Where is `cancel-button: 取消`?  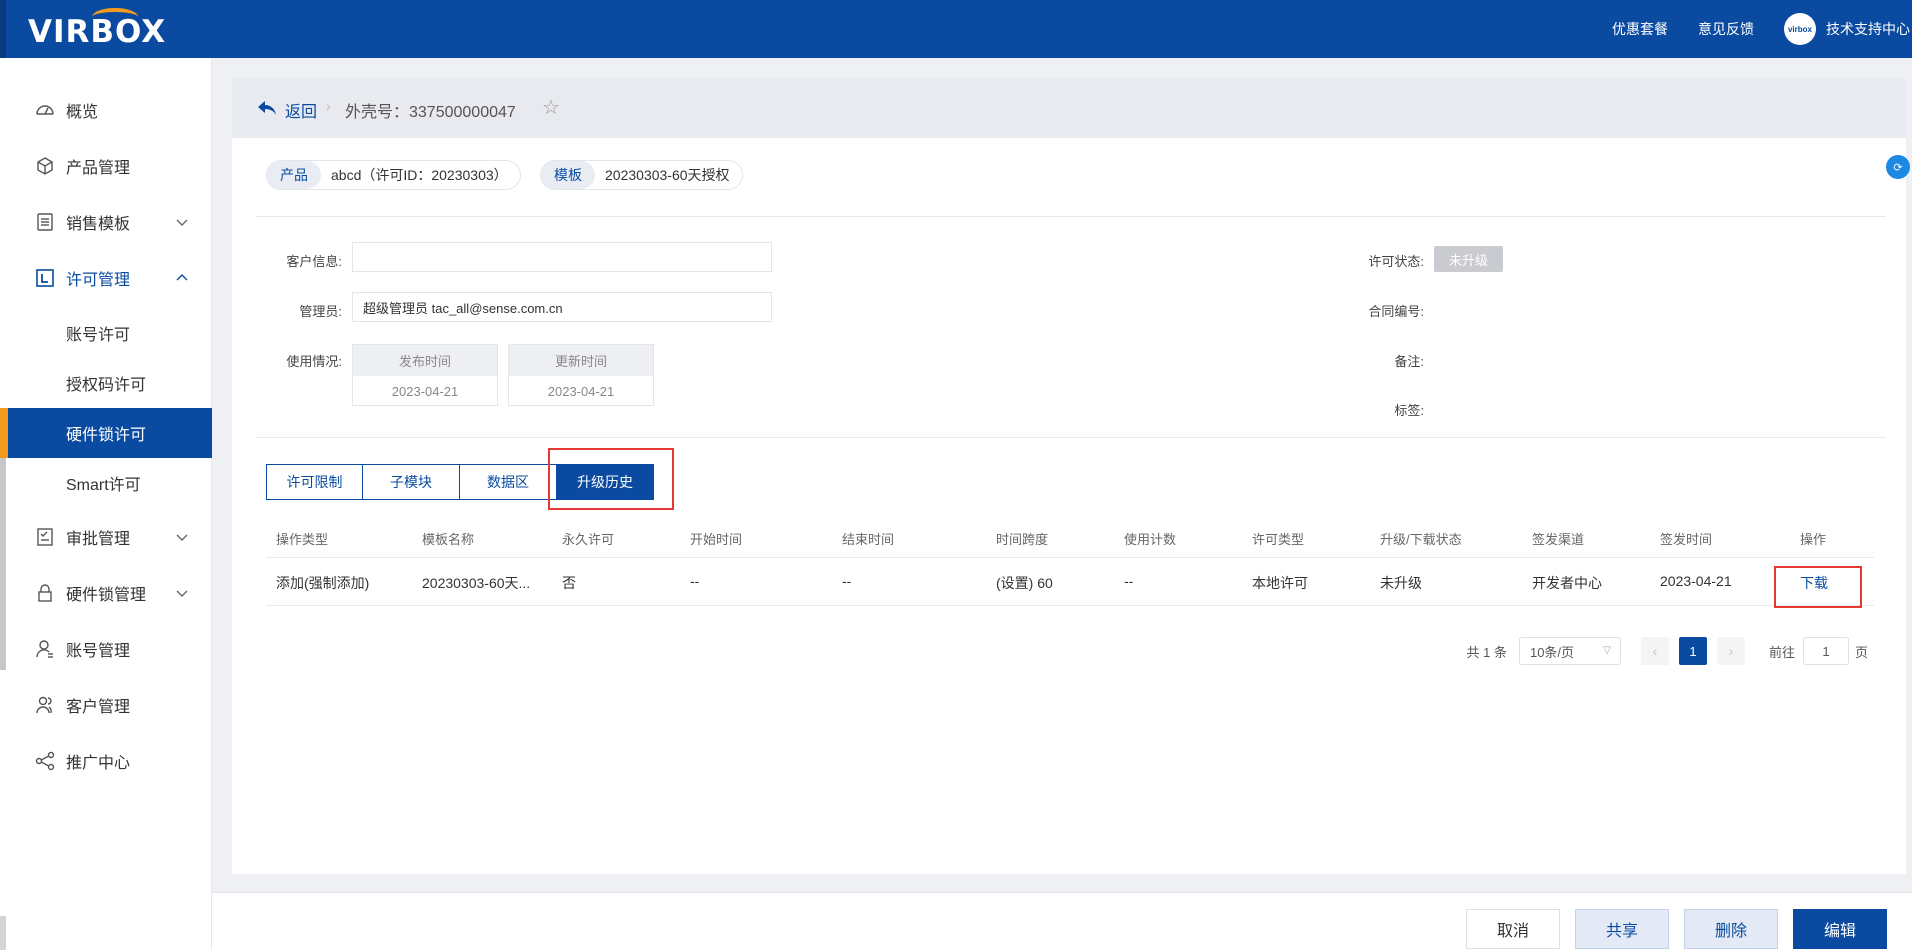
cancel-button: 取消 is located at coordinates (1513, 929).